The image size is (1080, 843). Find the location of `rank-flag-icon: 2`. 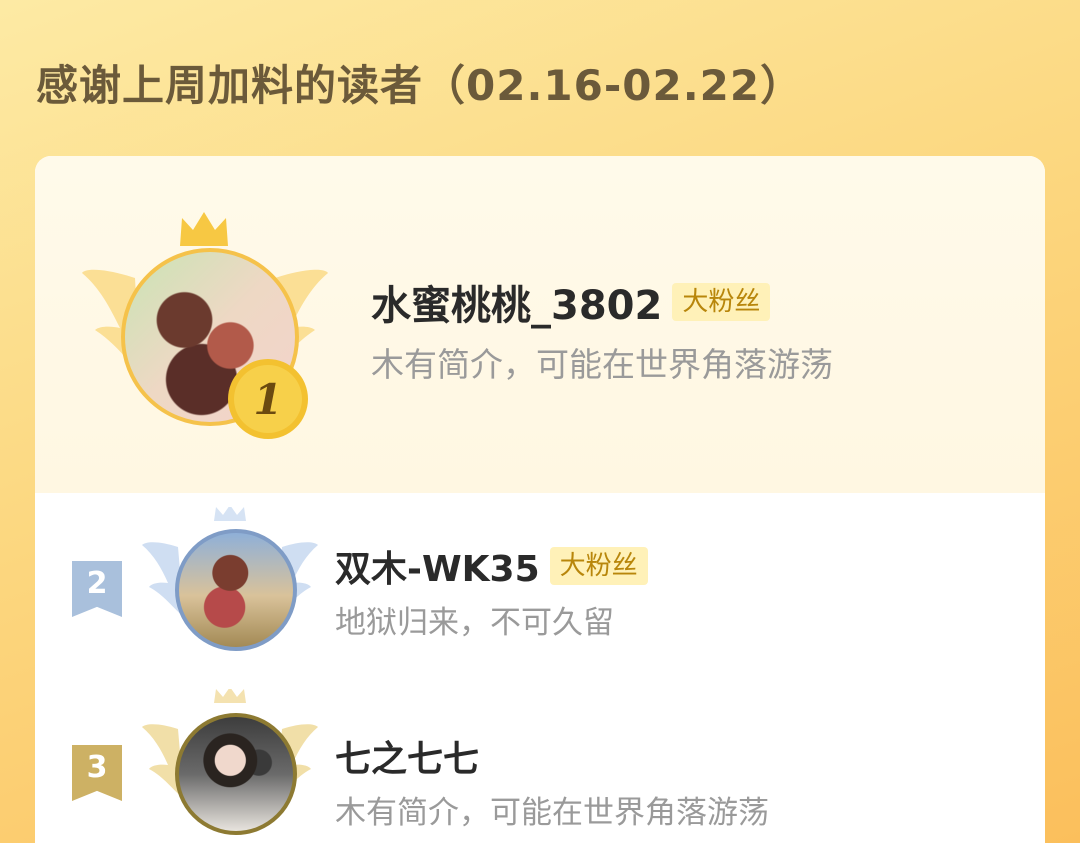

rank-flag-icon: 2 is located at coordinates (97, 589).